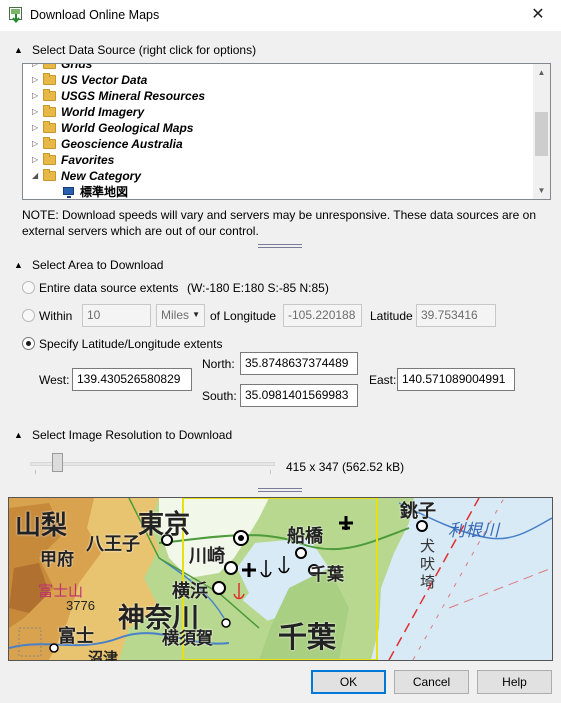 The image size is (561, 703). Describe the element at coordinates (473, 530) in the screenshot. I see `map-label-tonegawa: 利根川` at that location.